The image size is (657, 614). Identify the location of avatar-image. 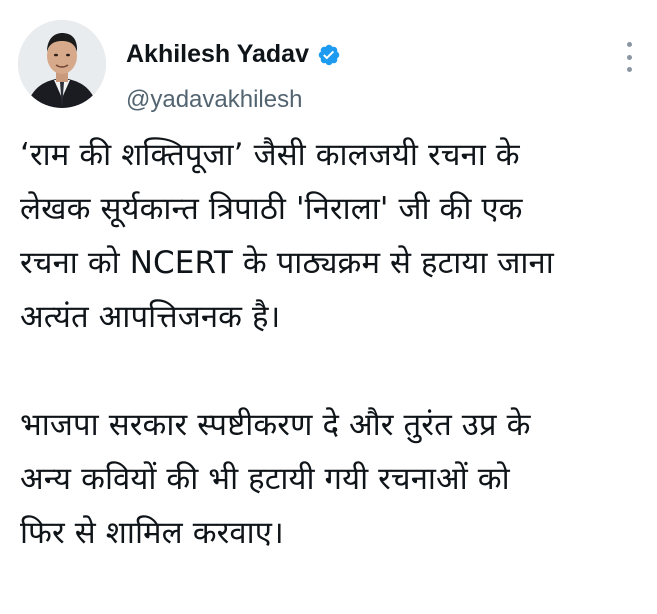
(62, 64).